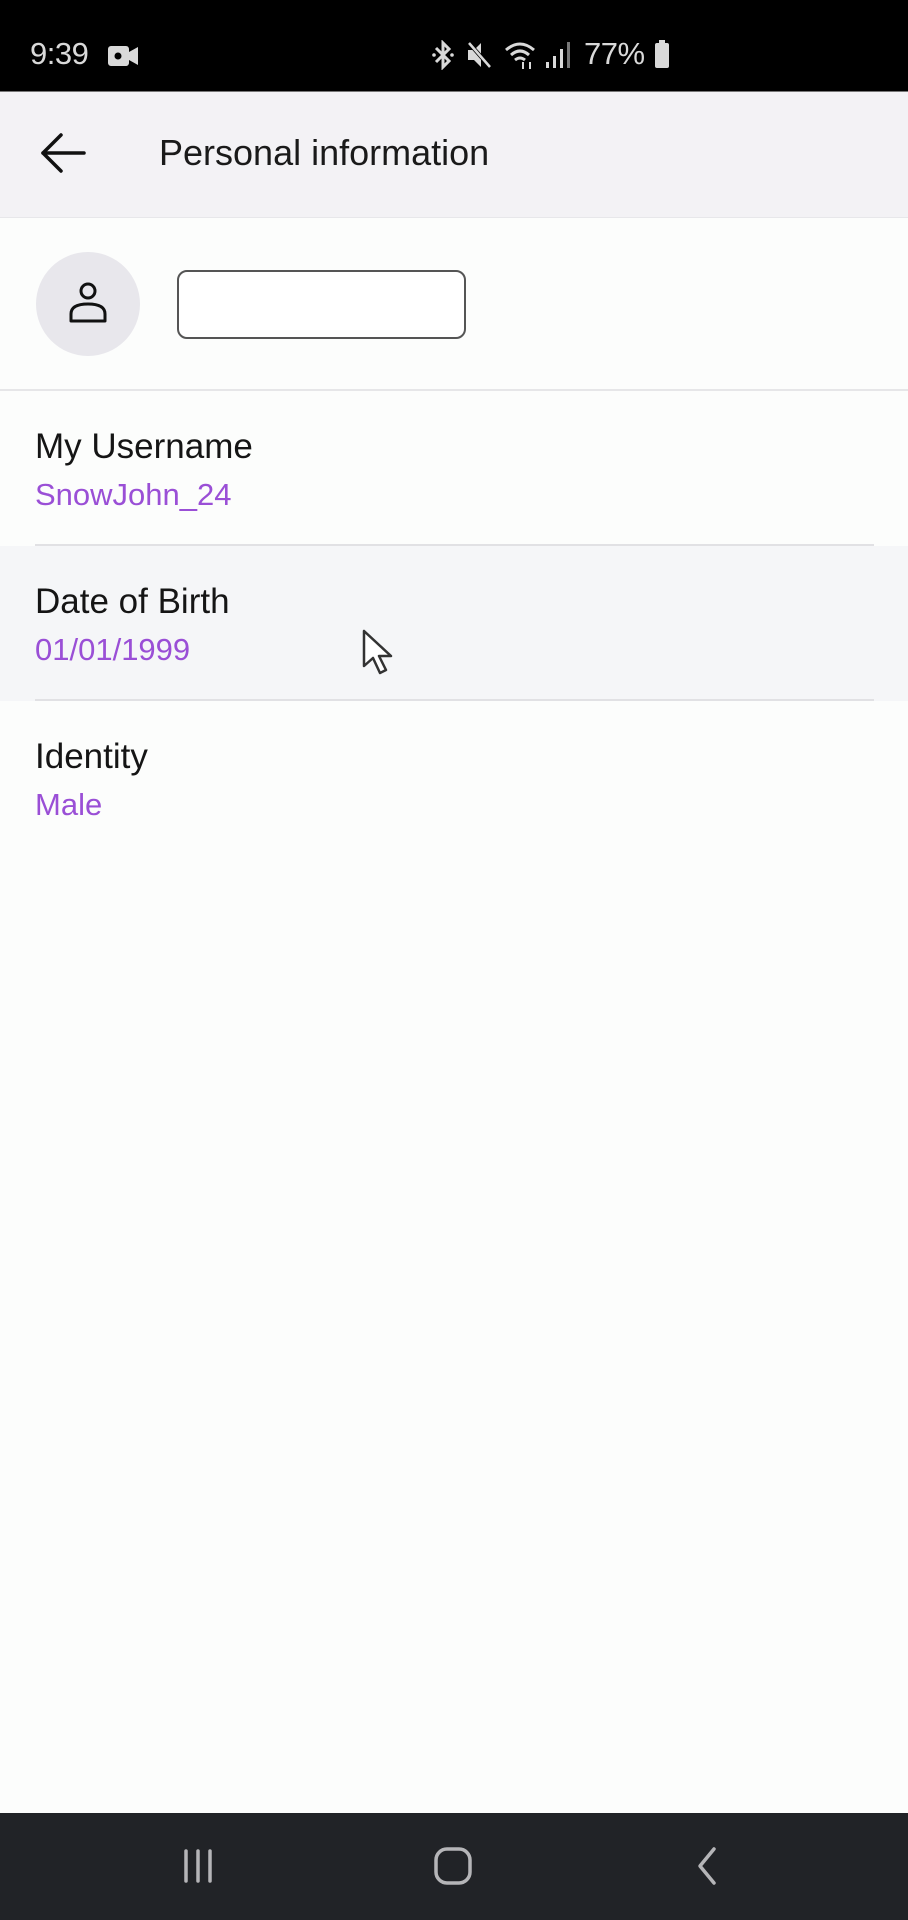 The image size is (908, 1920). I want to click on info-value: Male, so click(69, 804).